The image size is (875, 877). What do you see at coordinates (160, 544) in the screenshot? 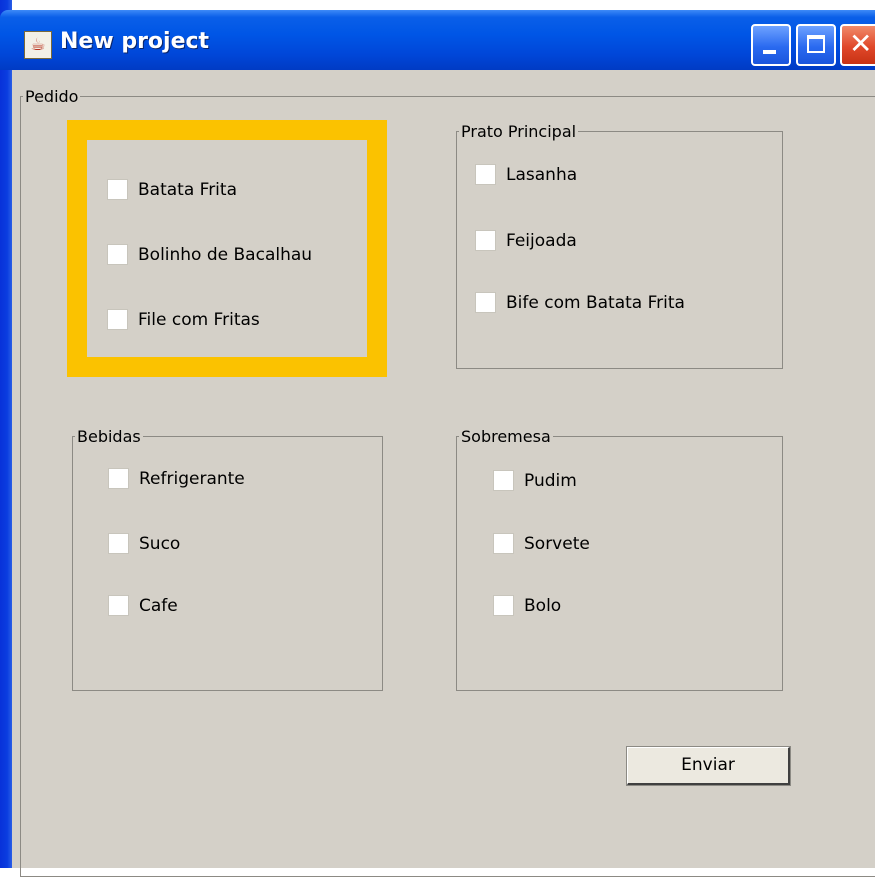
I see `checkbox-label: Suco` at bounding box center [160, 544].